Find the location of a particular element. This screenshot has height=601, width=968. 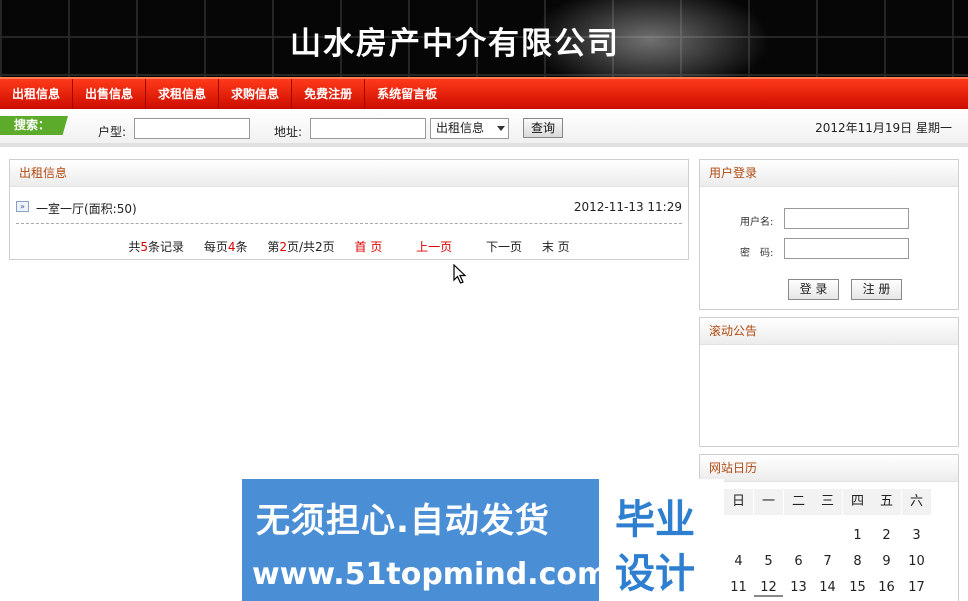

watermark-logo-text: 毕业 is located at coordinates (655, 520).